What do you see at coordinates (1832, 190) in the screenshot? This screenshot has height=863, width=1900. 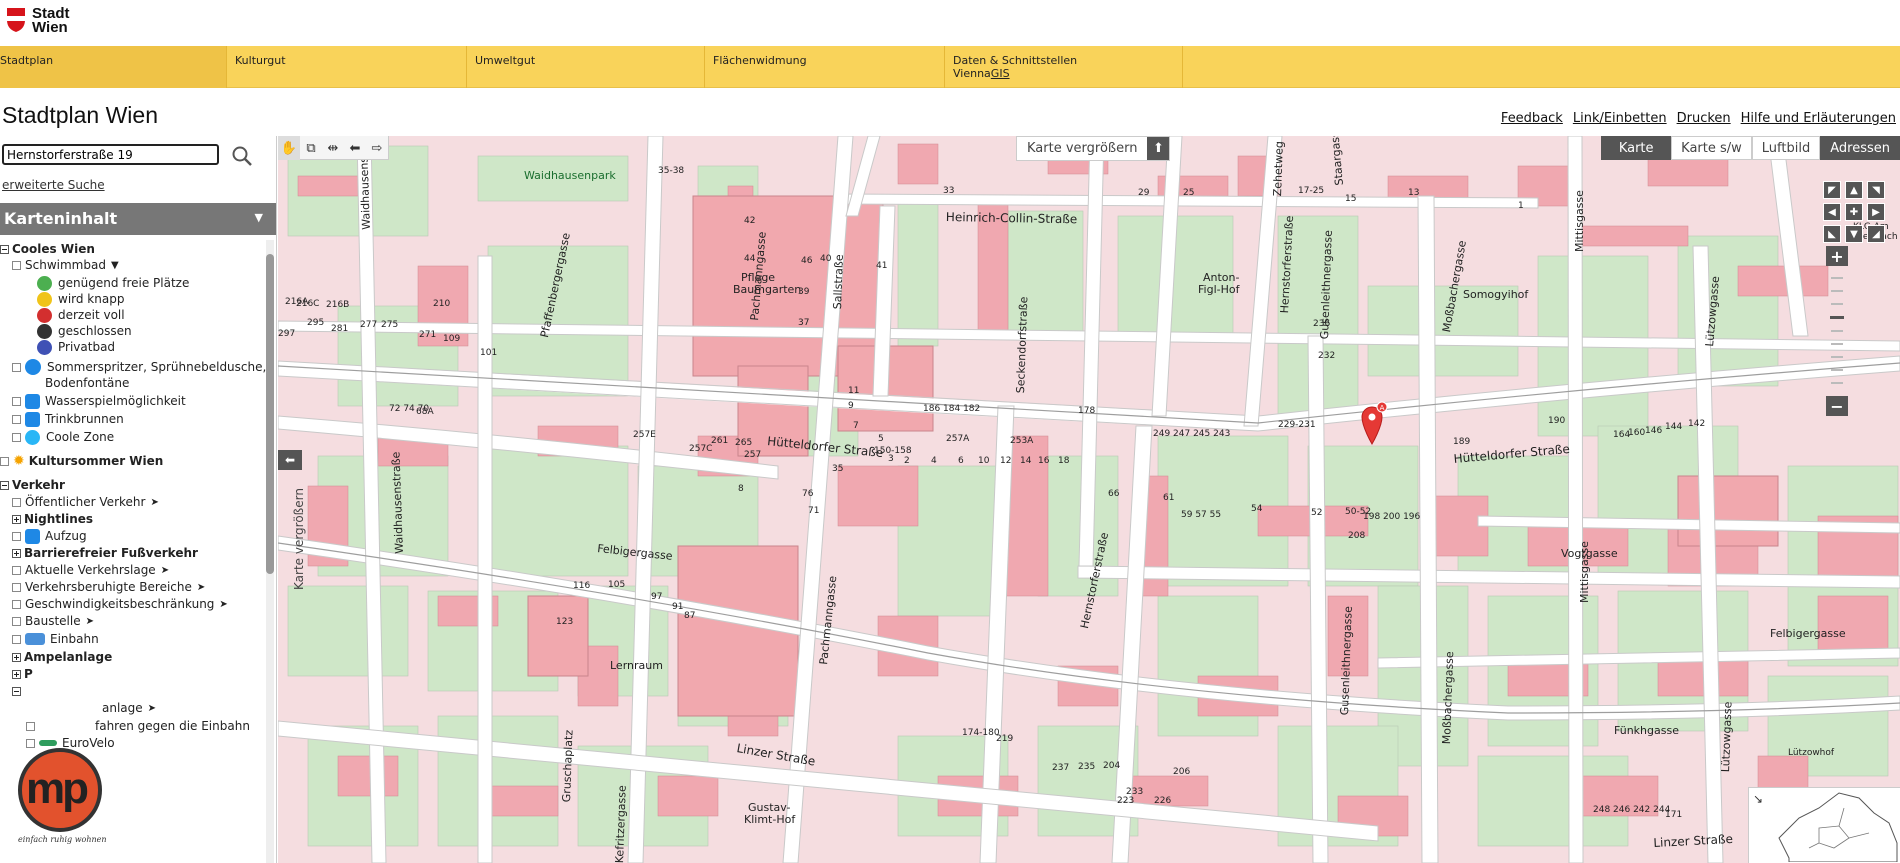 I see `pan-nw-icon: ◤` at bounding box center [1832, 190].